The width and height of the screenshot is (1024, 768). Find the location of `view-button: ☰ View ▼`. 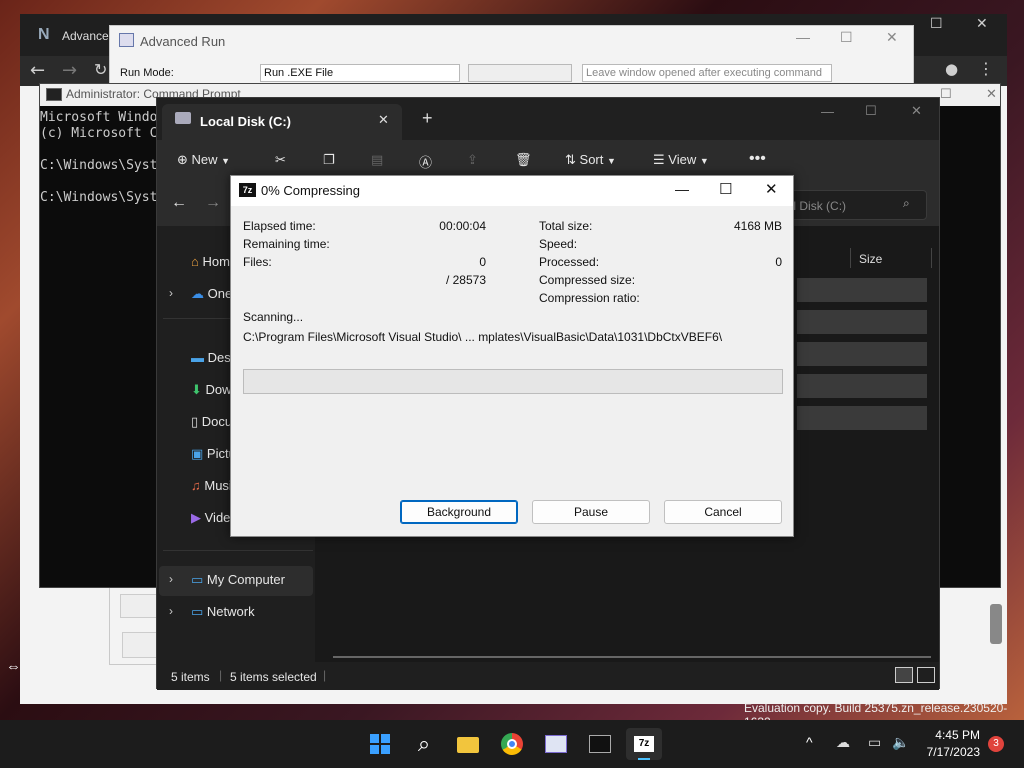

view-button: ☰ View ▼ is located at coordinates (681, 160).